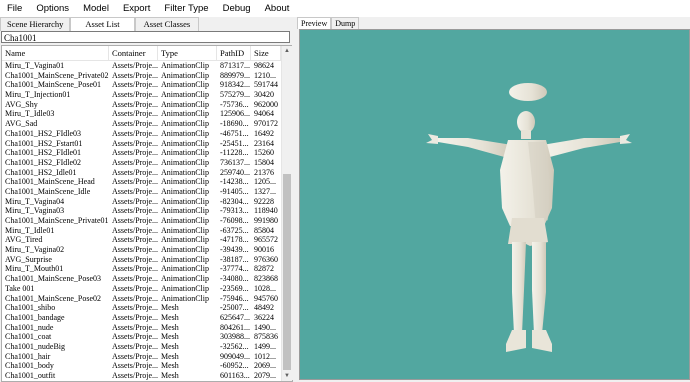 The image size is (690, 382). Describe the element at coordinates (187, 53) in the screenshot. I see `column-header-type: Type` at that location.